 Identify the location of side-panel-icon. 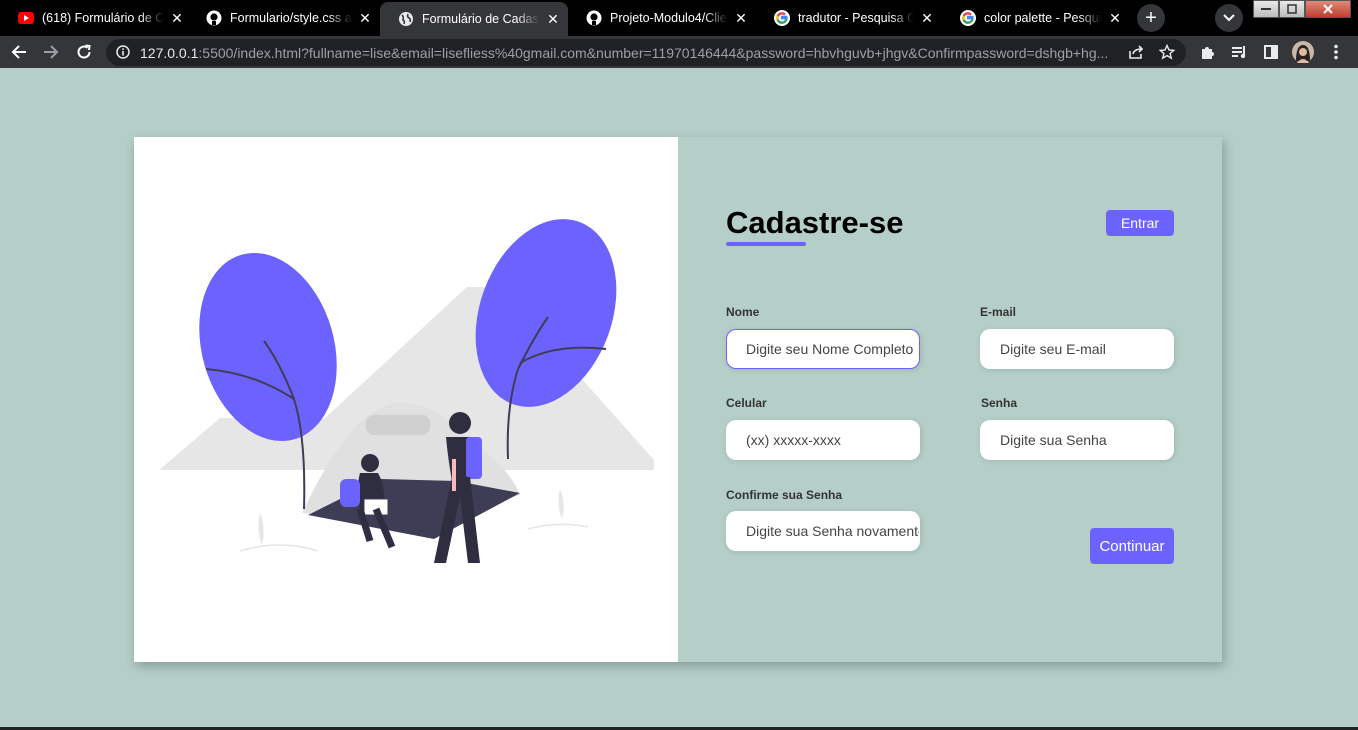
(1271, 52).